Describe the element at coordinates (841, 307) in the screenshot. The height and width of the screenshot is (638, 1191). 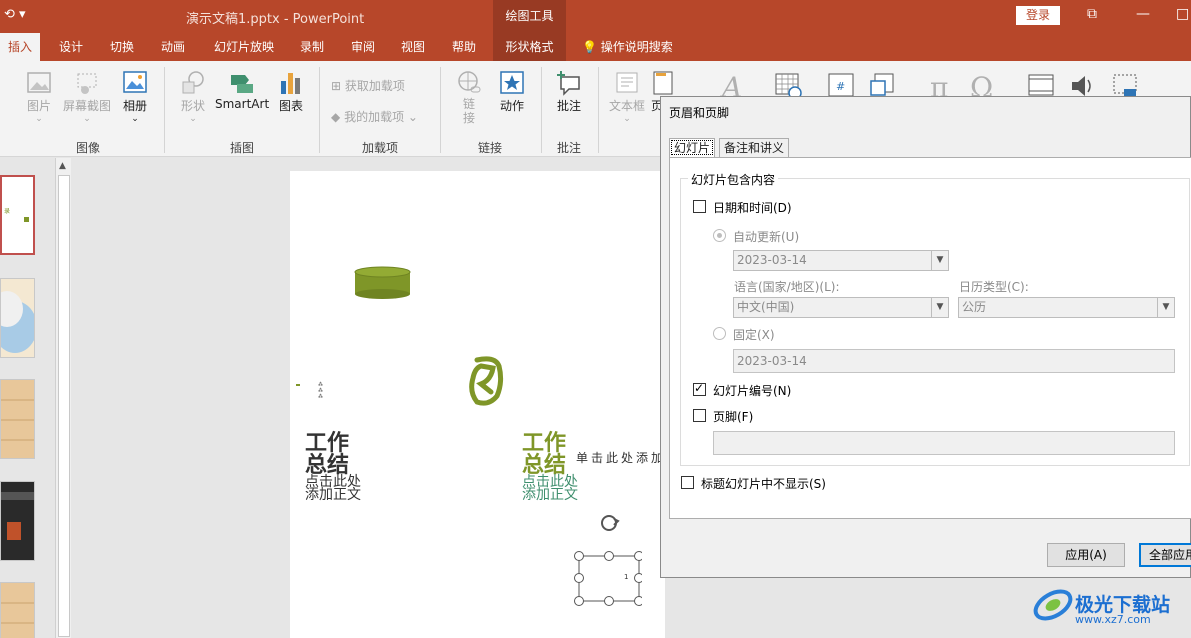
I see `language-select: 中文(中国) ▼` at that location.